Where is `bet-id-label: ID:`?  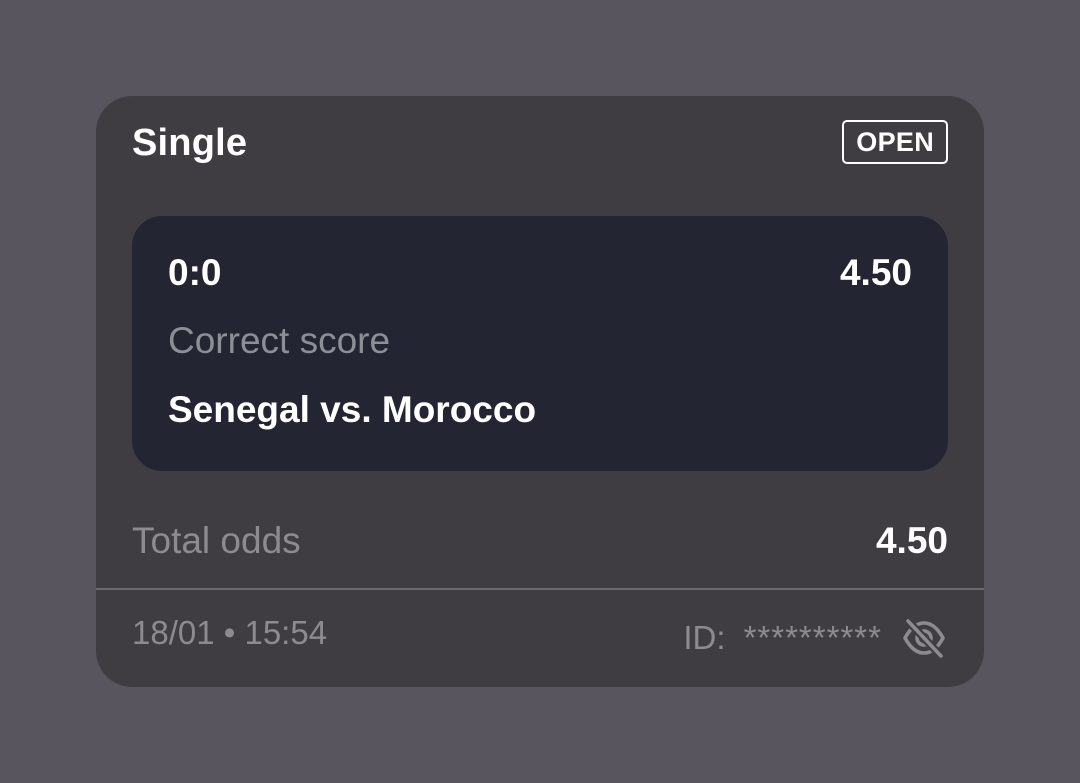
bet-id-label: ID: is located at coordinates (704, 637).